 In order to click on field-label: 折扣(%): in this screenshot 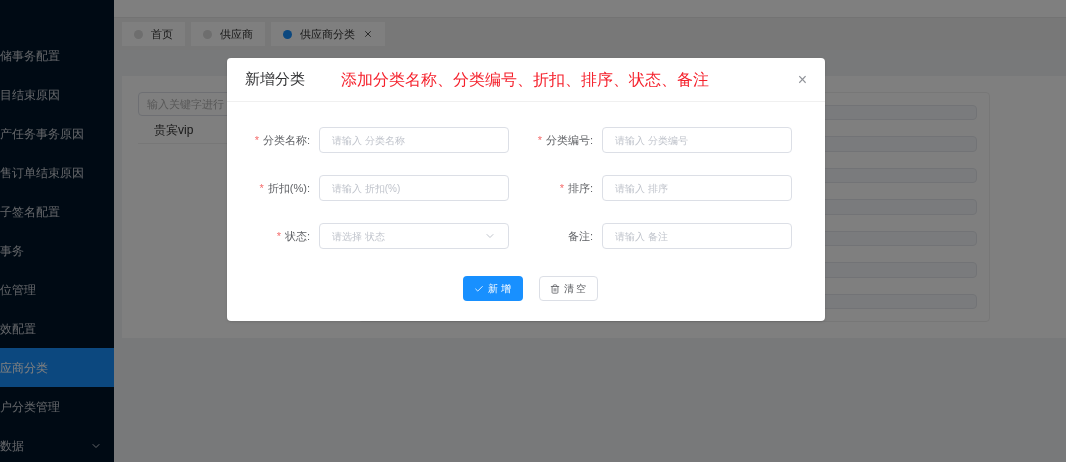, I will do `click(288, 188)`.